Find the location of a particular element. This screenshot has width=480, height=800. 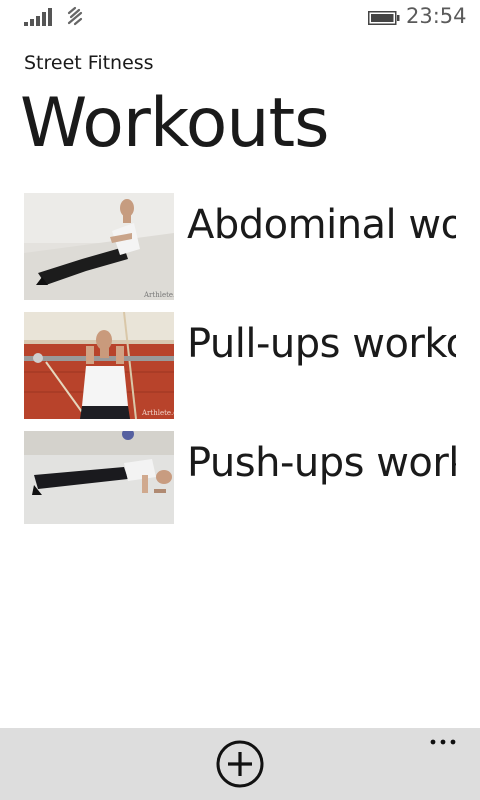

app-title: Street Fitness is located at coordinates (89, 63).